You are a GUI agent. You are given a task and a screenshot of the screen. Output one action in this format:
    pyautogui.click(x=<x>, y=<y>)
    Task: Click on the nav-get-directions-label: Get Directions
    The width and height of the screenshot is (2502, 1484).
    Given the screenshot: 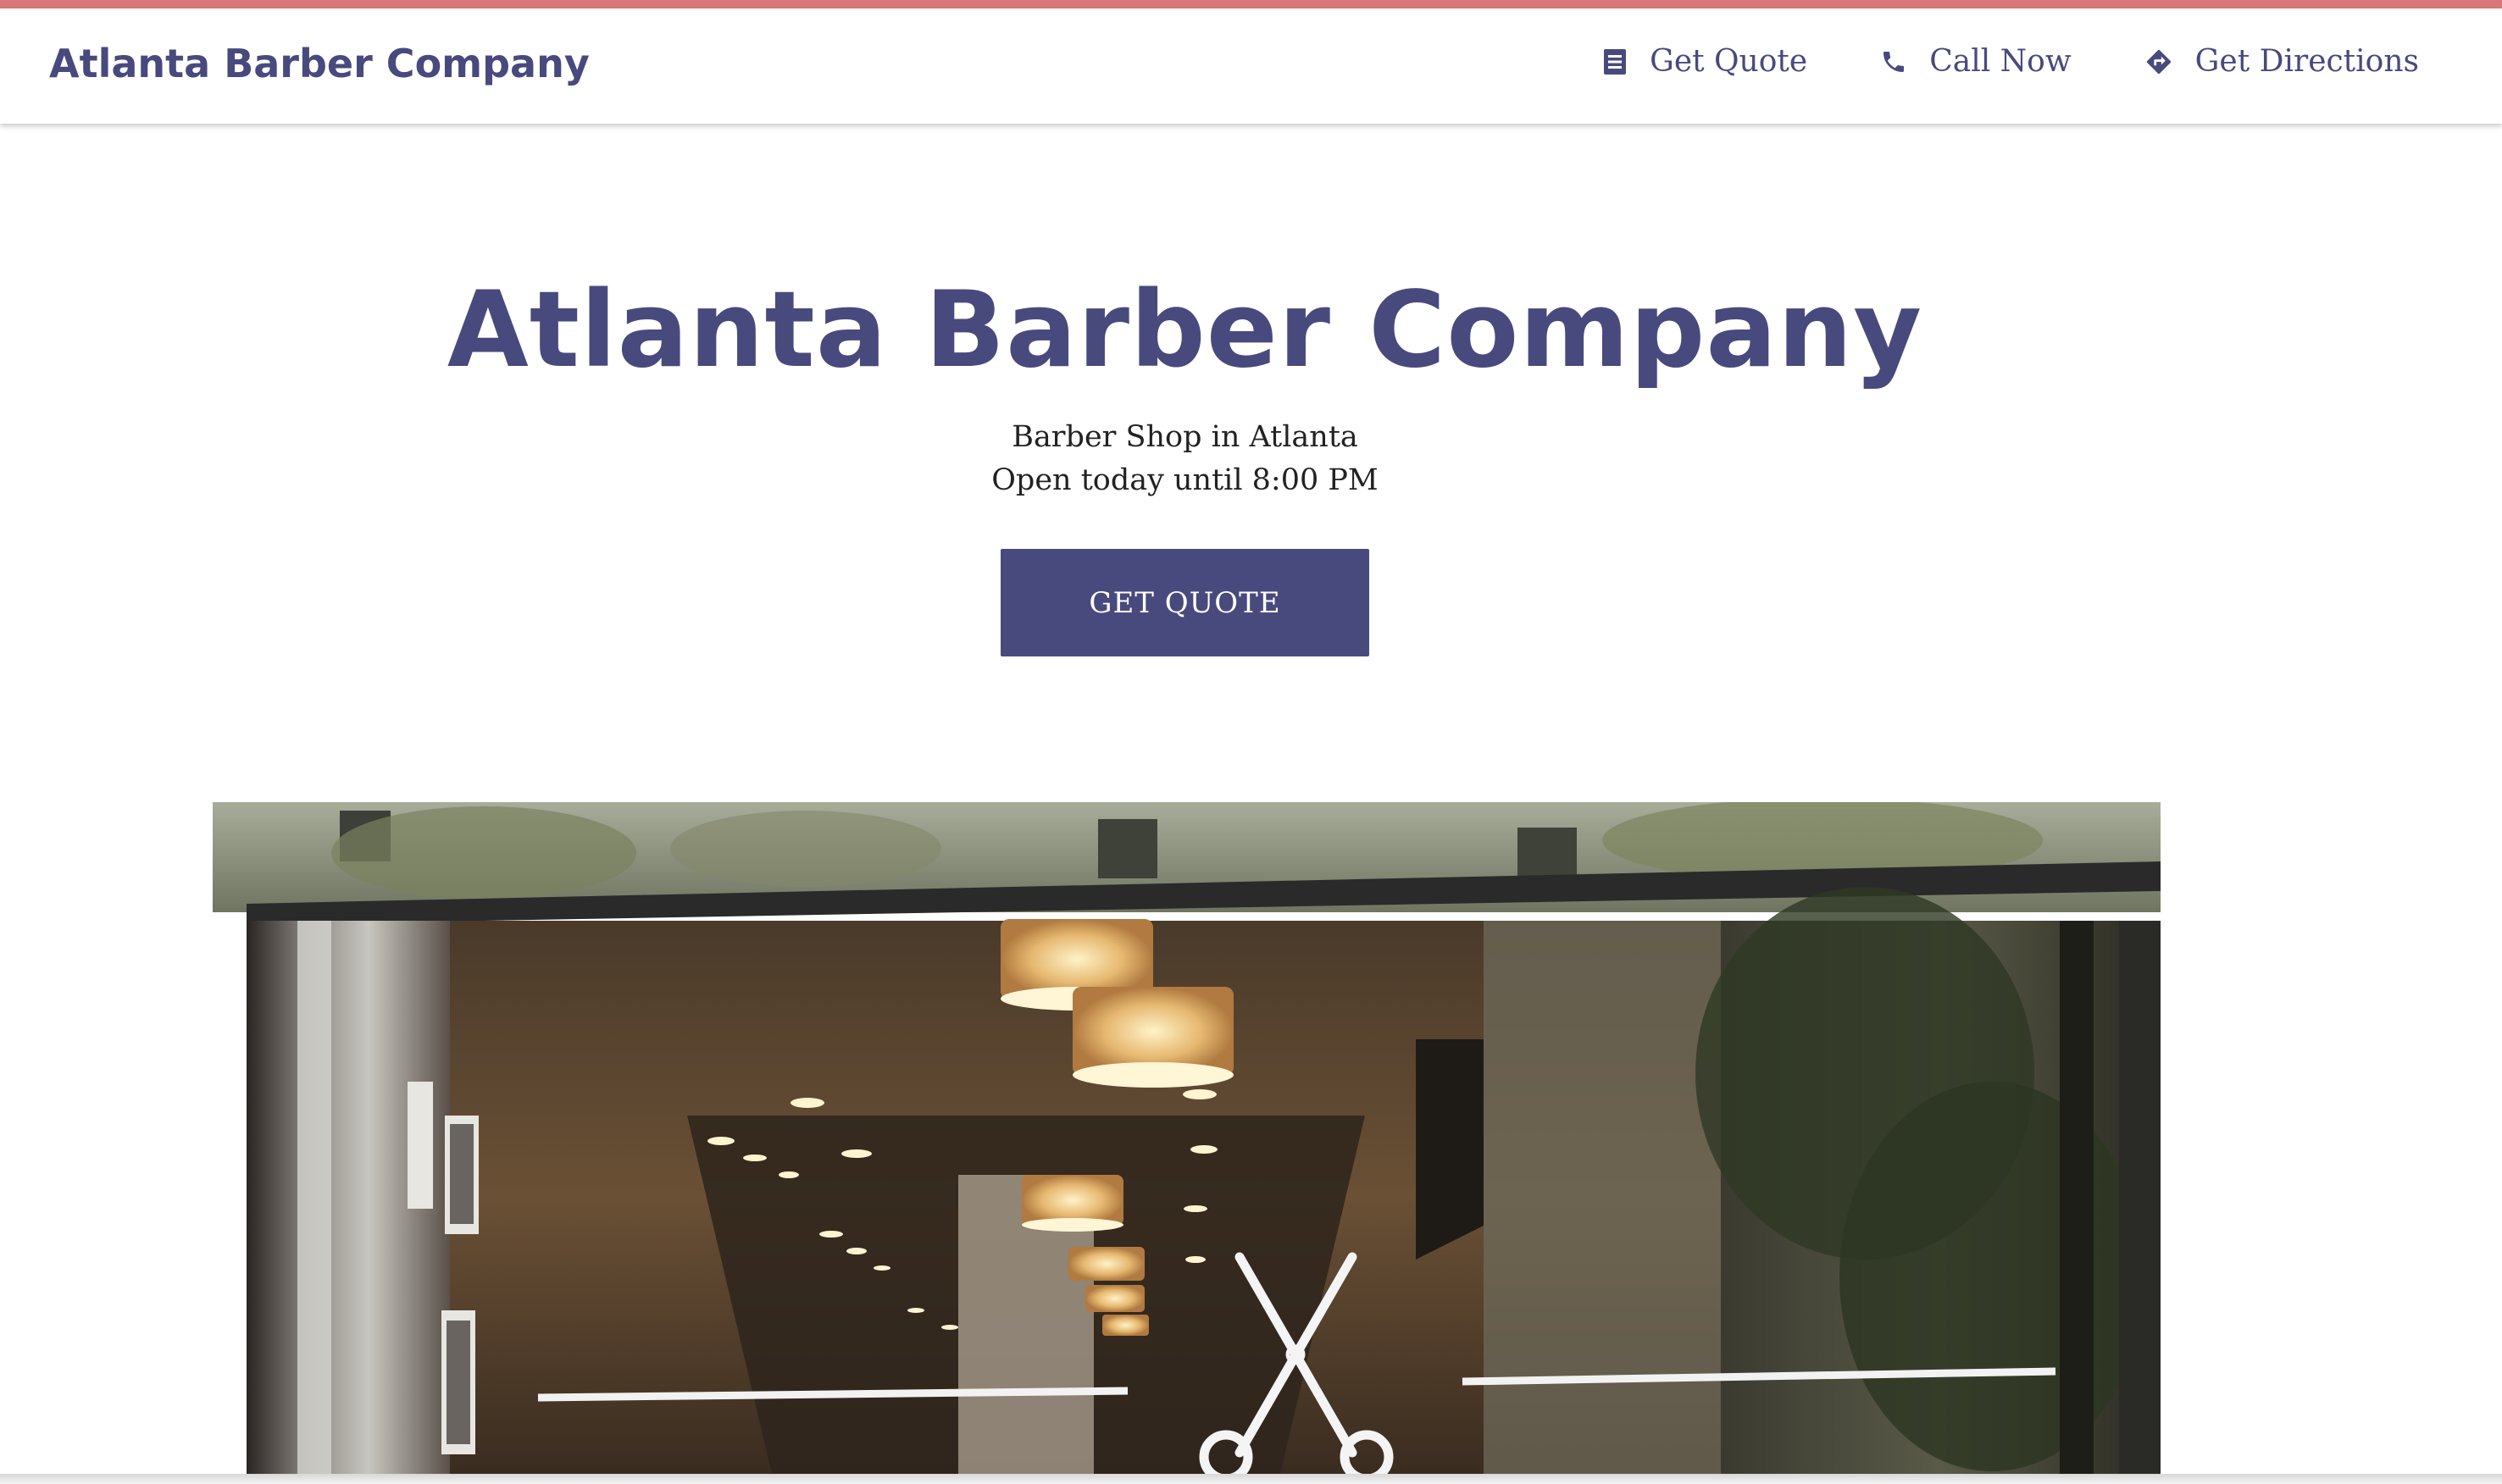 What is the action you would take?
    pyautogui.click(x=2306, y=61)
    